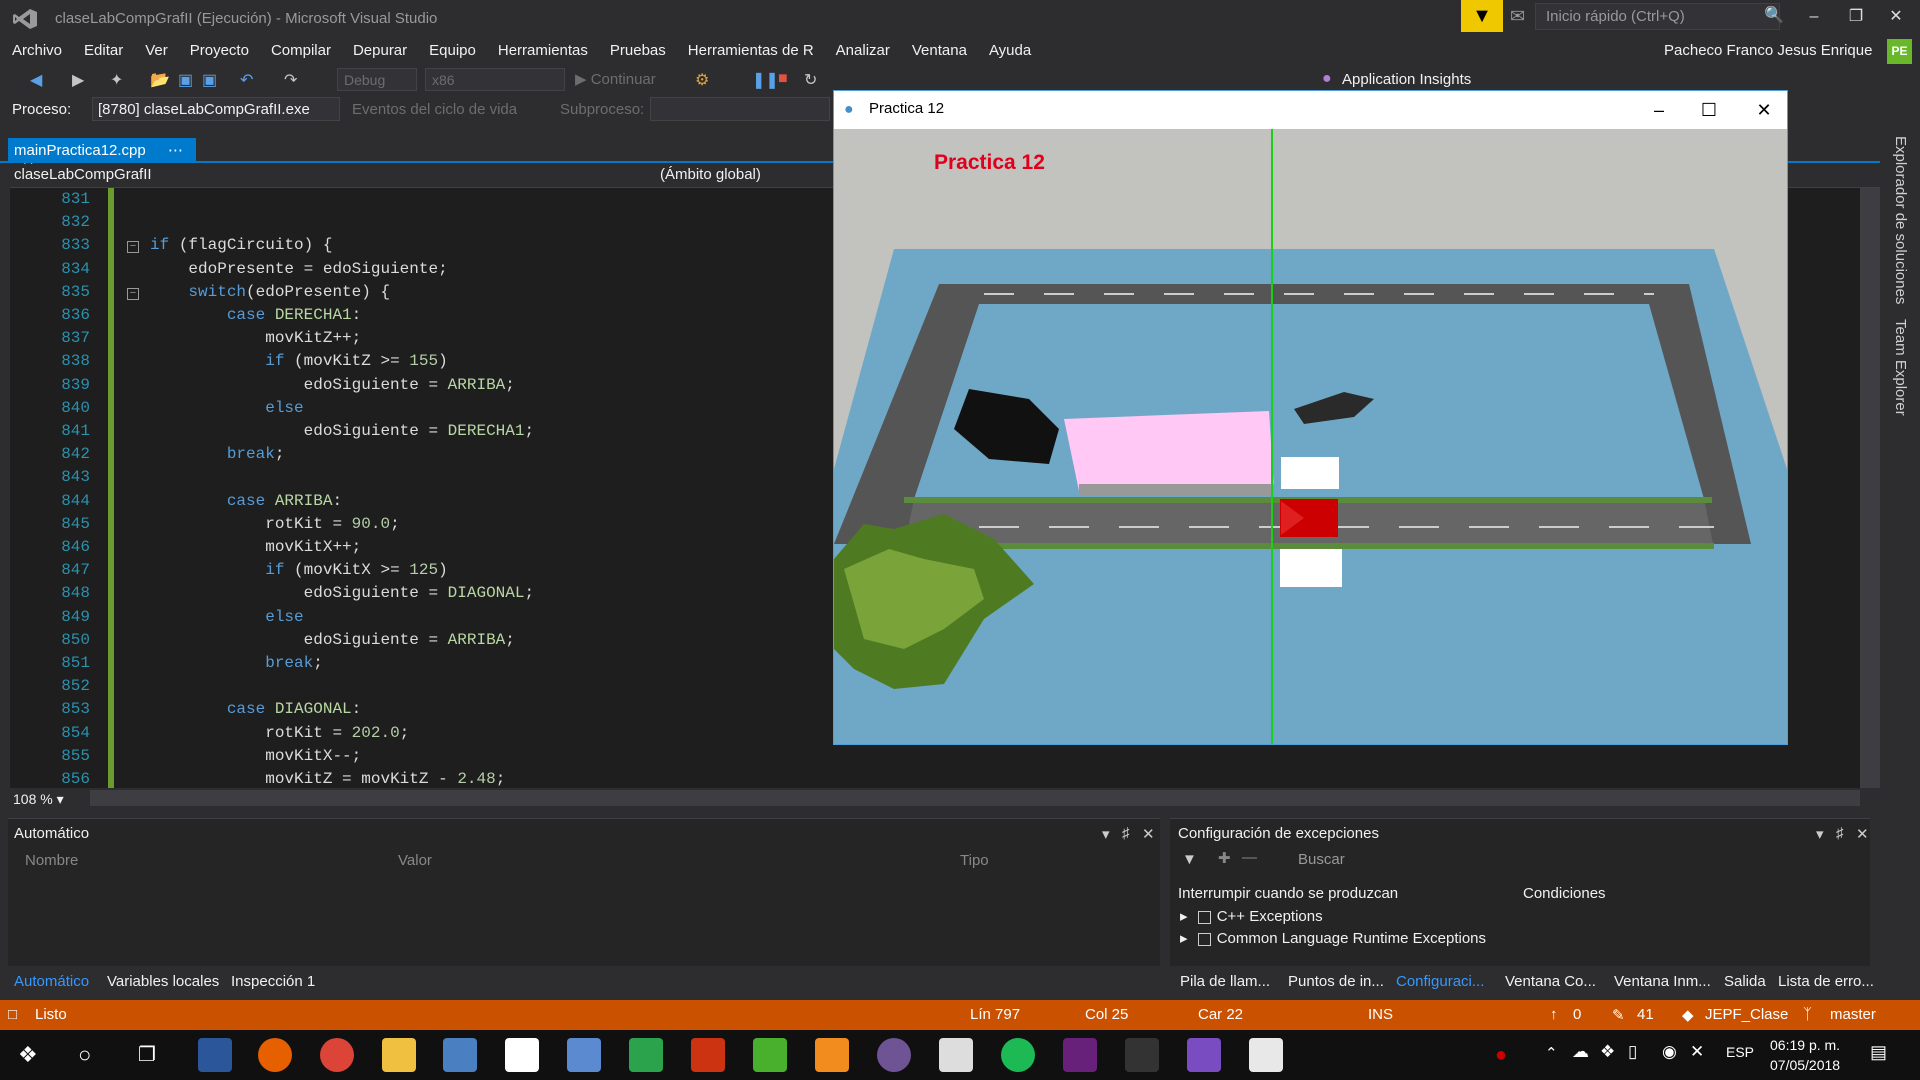 Image resolution: width=1920 pixels, height=1080 pixels. I want to click on process-icon: ⚙, so click(702, 80).